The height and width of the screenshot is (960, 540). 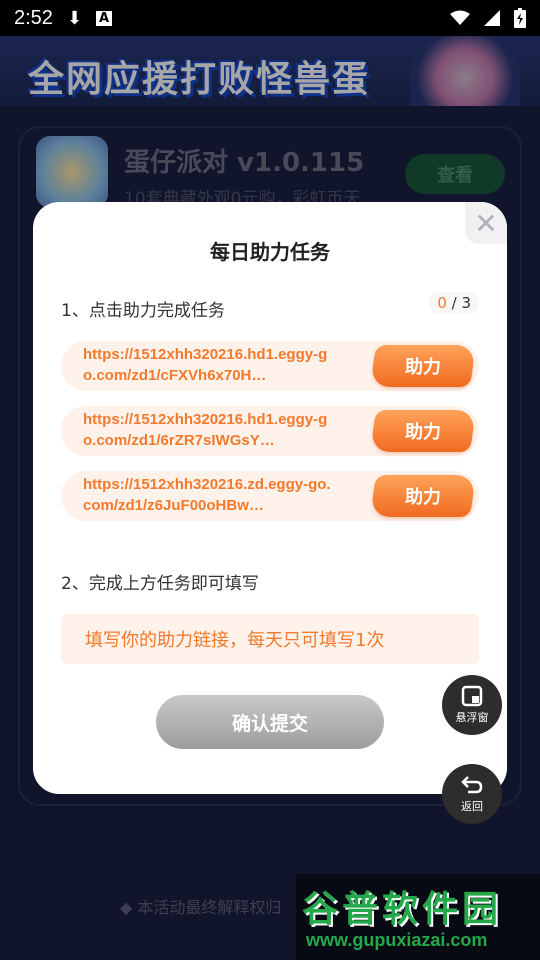 I want to click on assist-link-input: 填写你的助力链接，每天只可填写1次, so click(x=270, y=639).